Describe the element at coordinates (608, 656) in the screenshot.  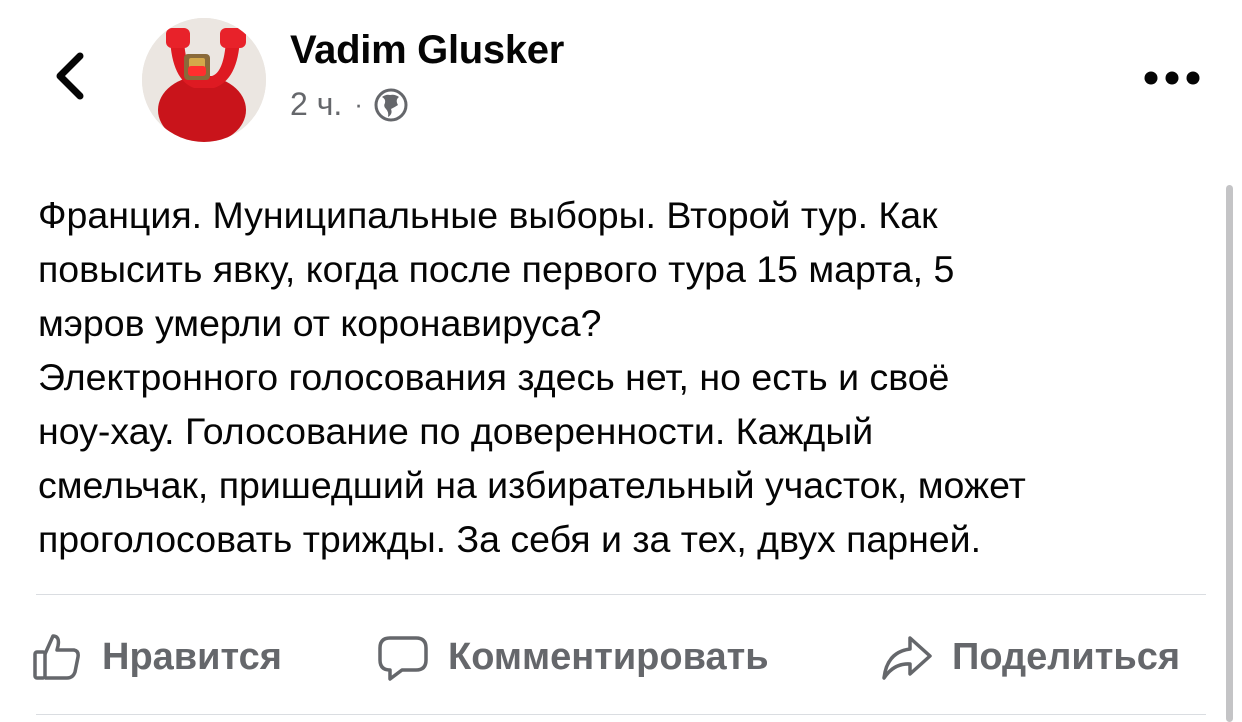
I see `comment-label: Комментировать` at that location.